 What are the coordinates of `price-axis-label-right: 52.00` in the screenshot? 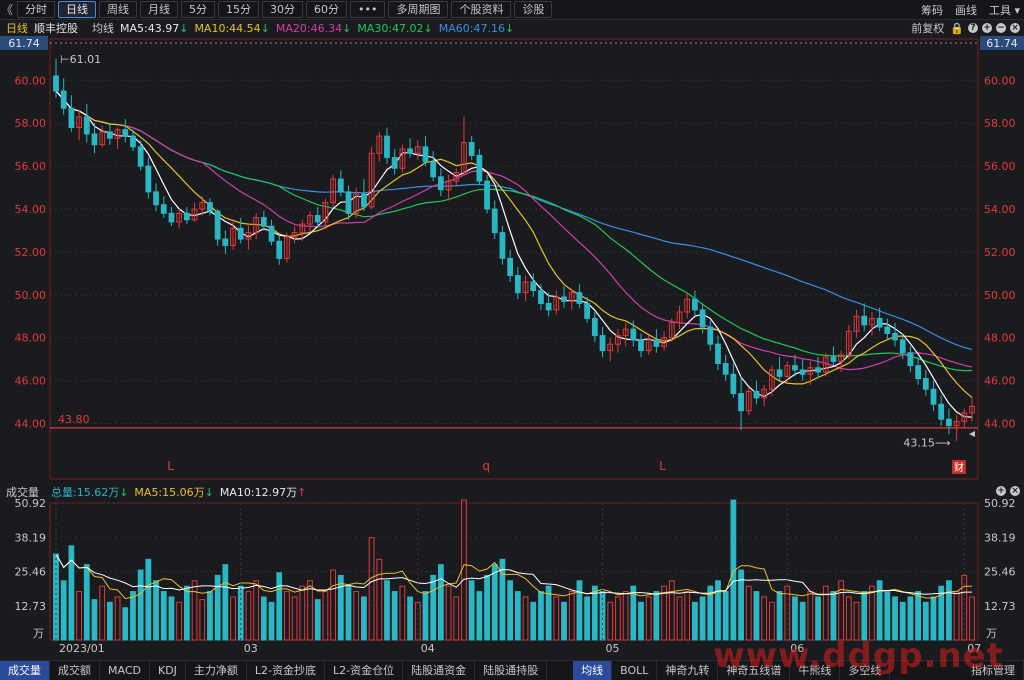 It's located at (1000, 252).